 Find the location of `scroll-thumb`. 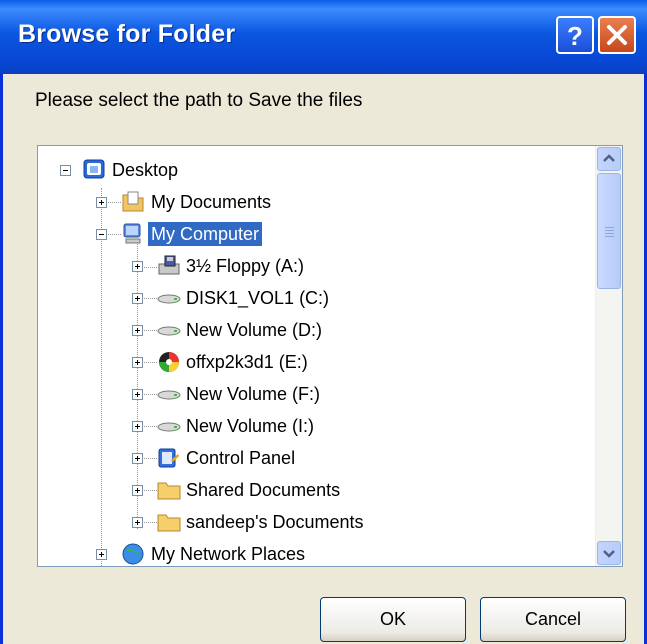

scroll-thumb is located at coordinates (609, 231).